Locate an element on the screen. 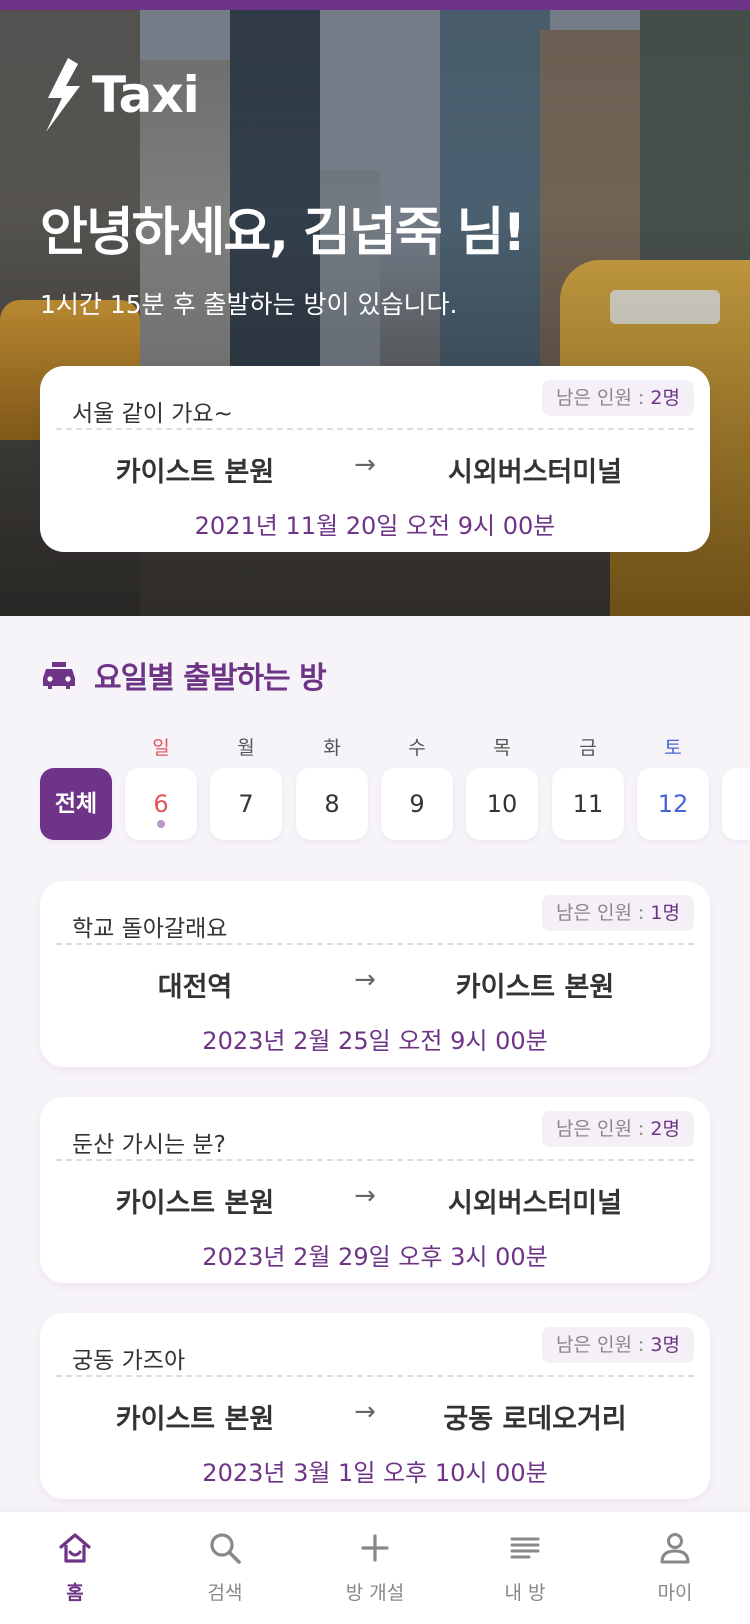 This screenshot has height=1624, width=750. room-title: 서울 같이 가요~ is located at coordinates (152, 414).